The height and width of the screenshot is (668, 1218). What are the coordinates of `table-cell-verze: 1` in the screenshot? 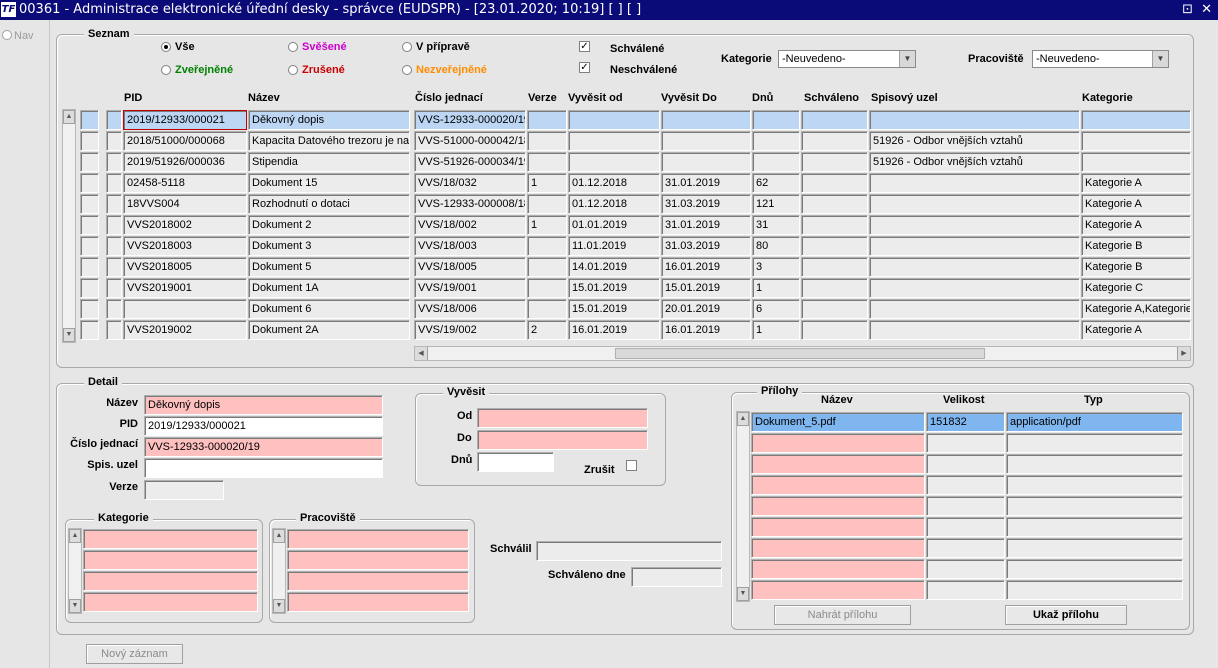 It's located at (547, 183).